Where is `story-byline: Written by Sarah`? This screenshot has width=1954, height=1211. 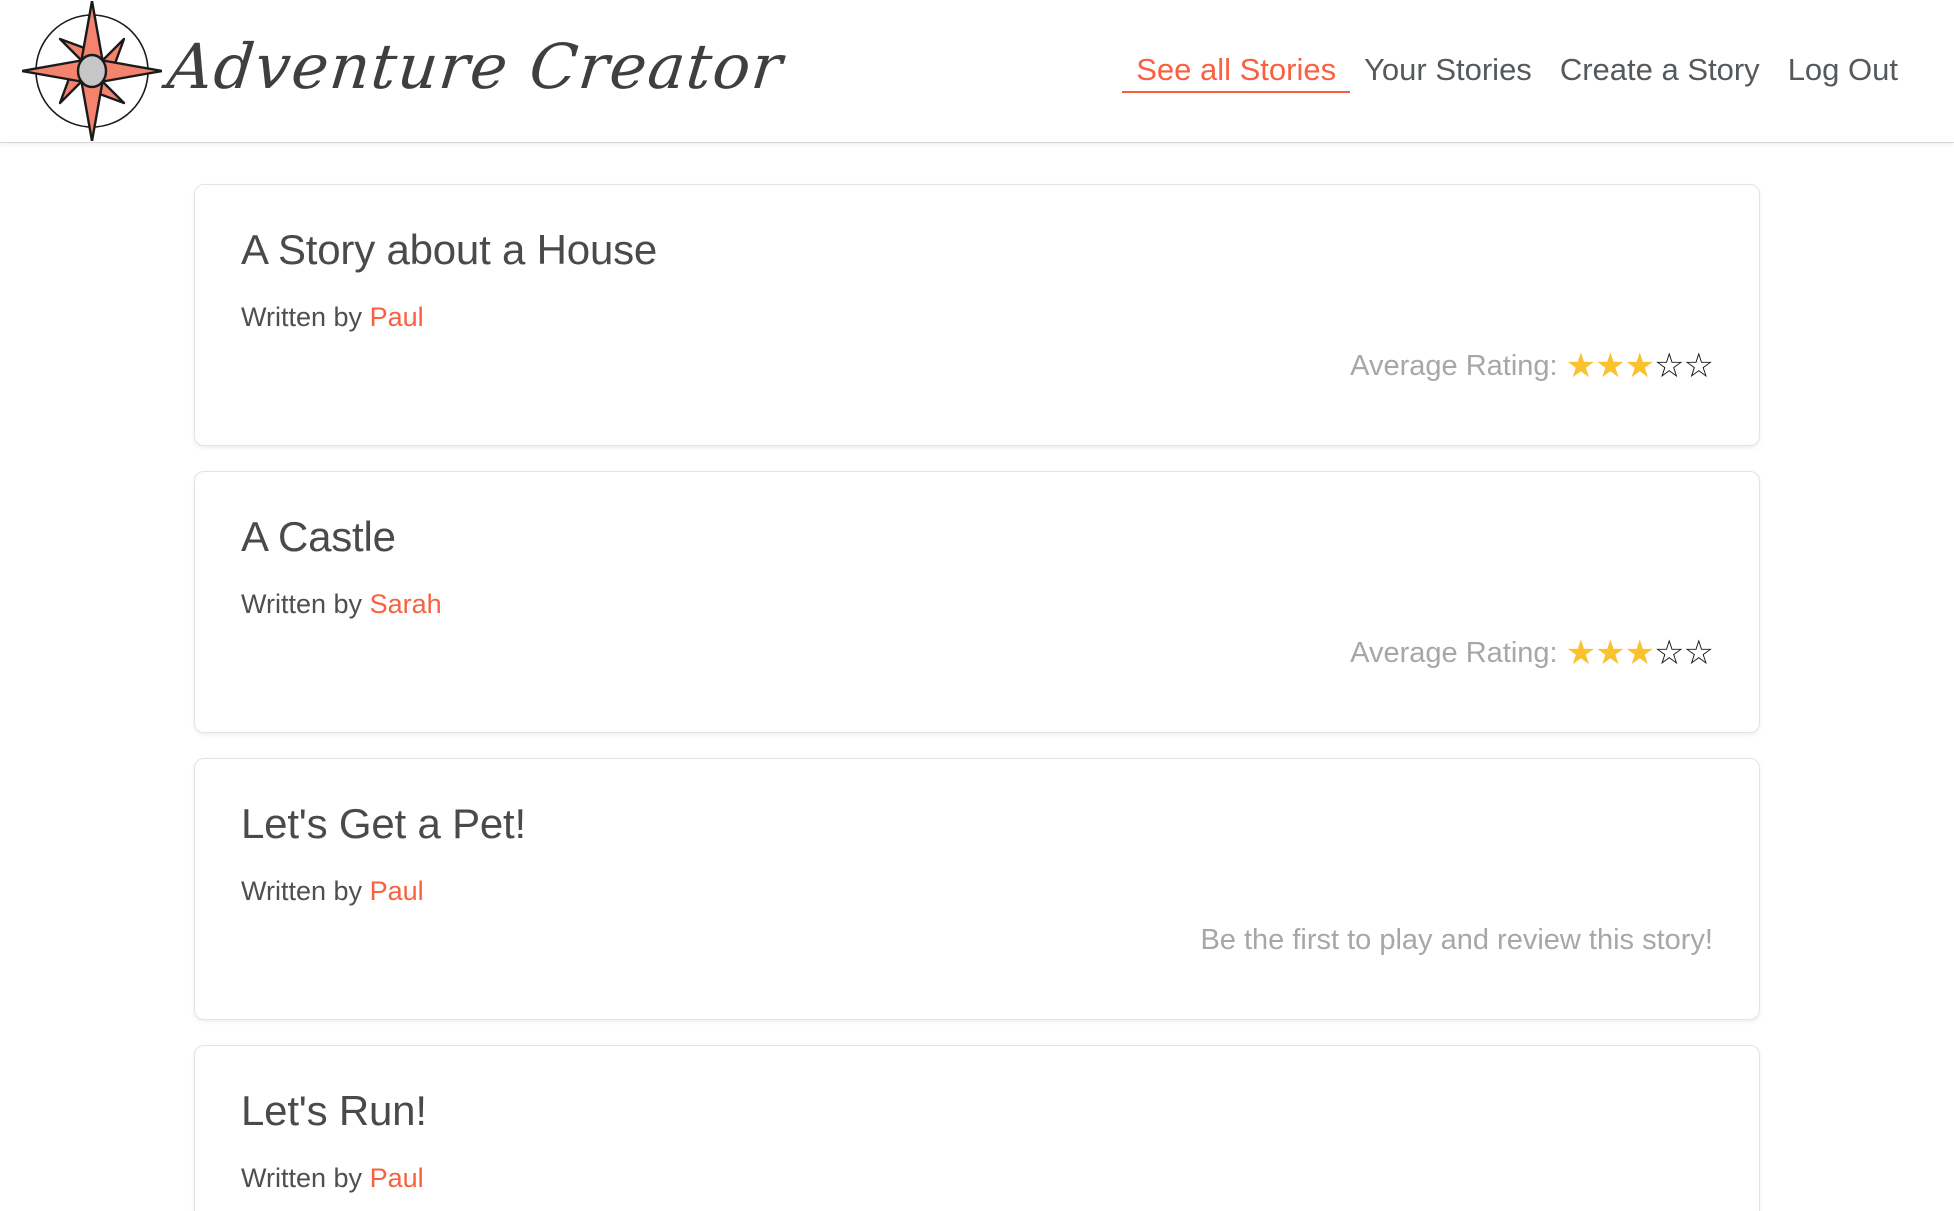
story-byline: Written by Sarah is located at coordinates (977, 604).